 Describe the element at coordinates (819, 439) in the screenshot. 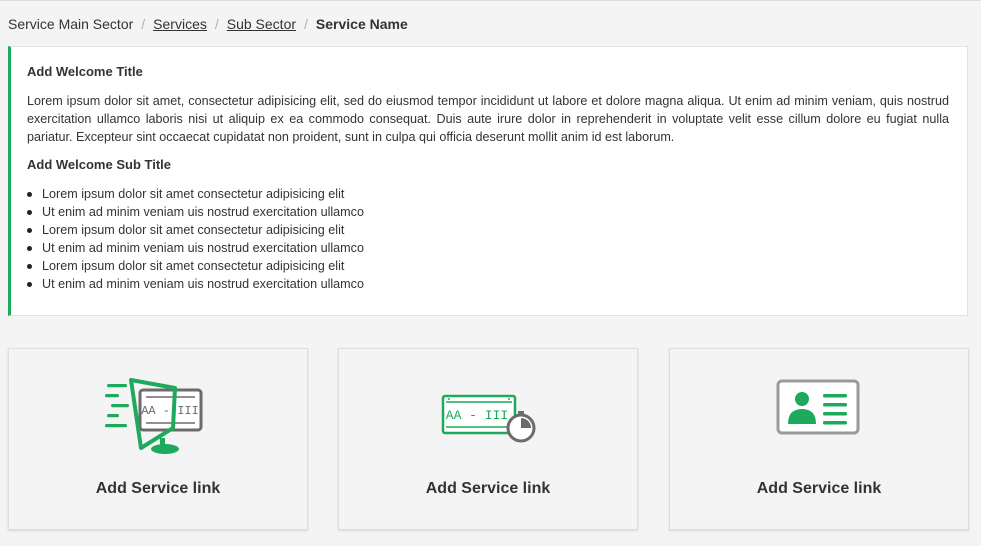

I see `service-card-3: Add Service link` at that location.